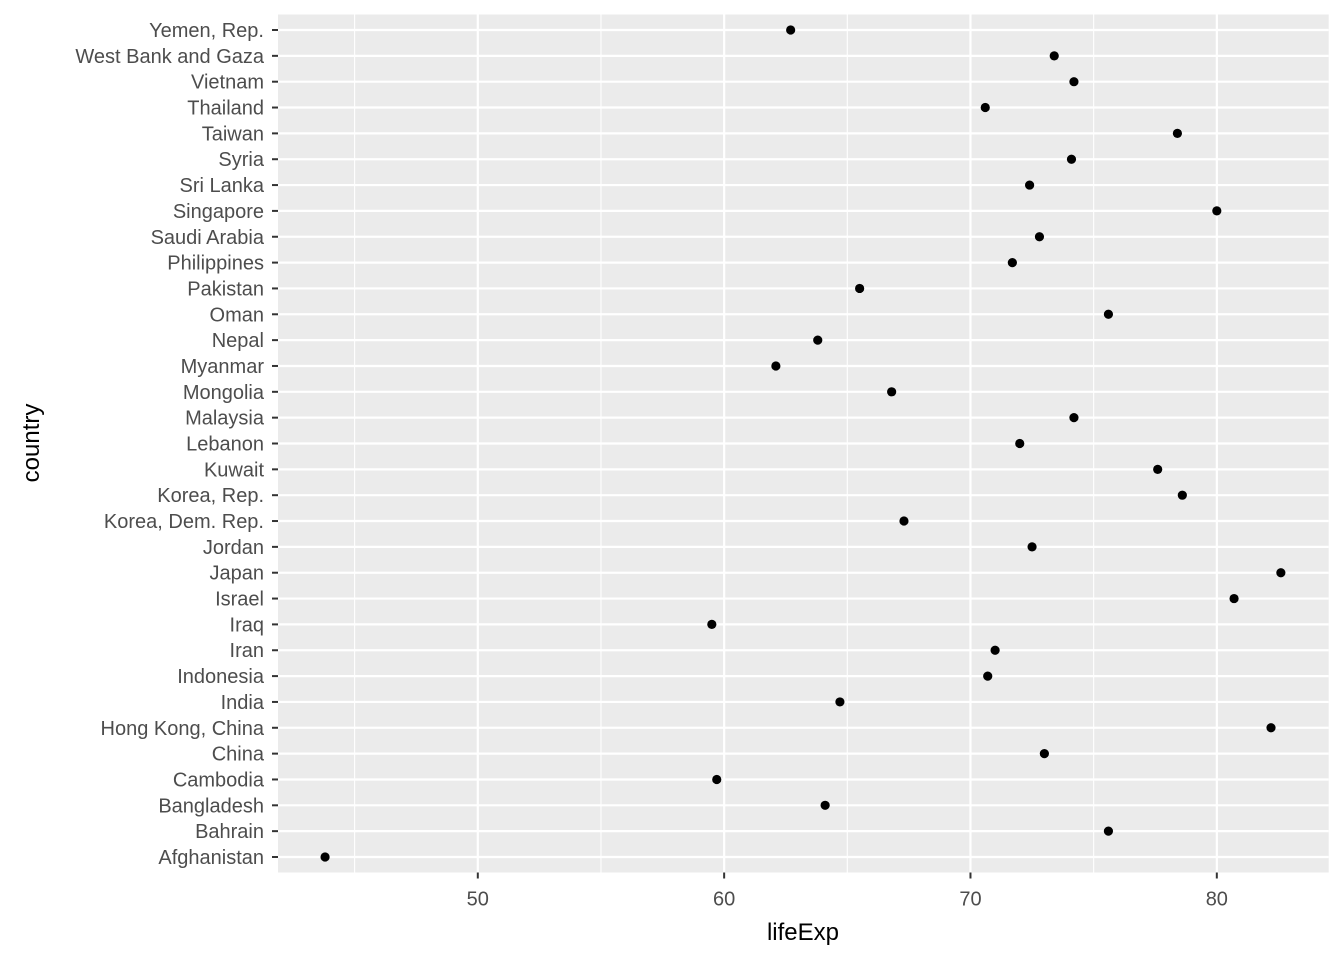 The width and height of the screenshot is (1344, 960). What do you see at coordinates (243, 703) in the screenshot?
I see `y-tick-label: India` at bounding box center [243, 703].